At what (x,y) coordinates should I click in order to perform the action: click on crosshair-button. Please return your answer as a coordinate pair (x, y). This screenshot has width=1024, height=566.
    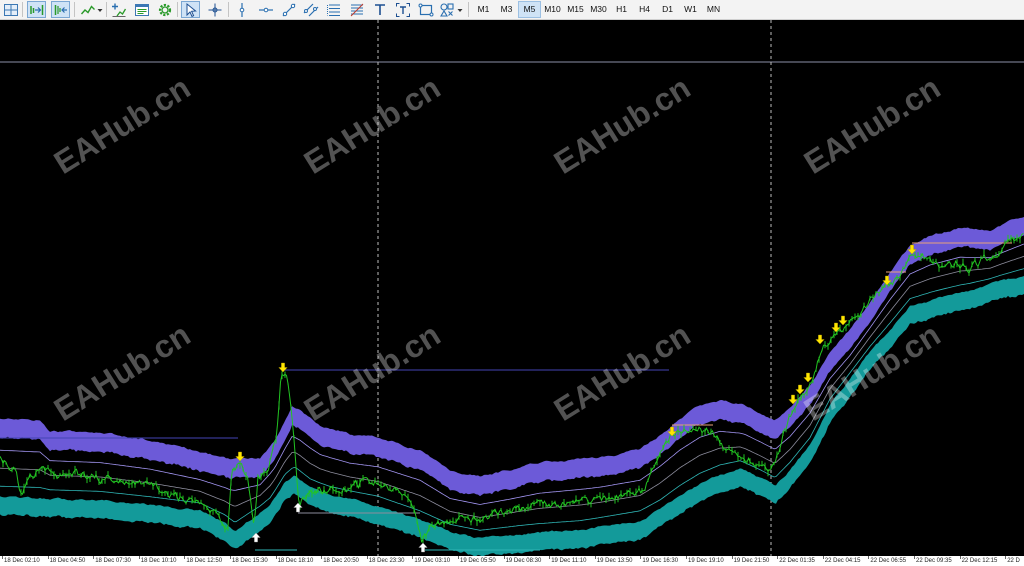
    Looking at the image, I should click on (214, 9).